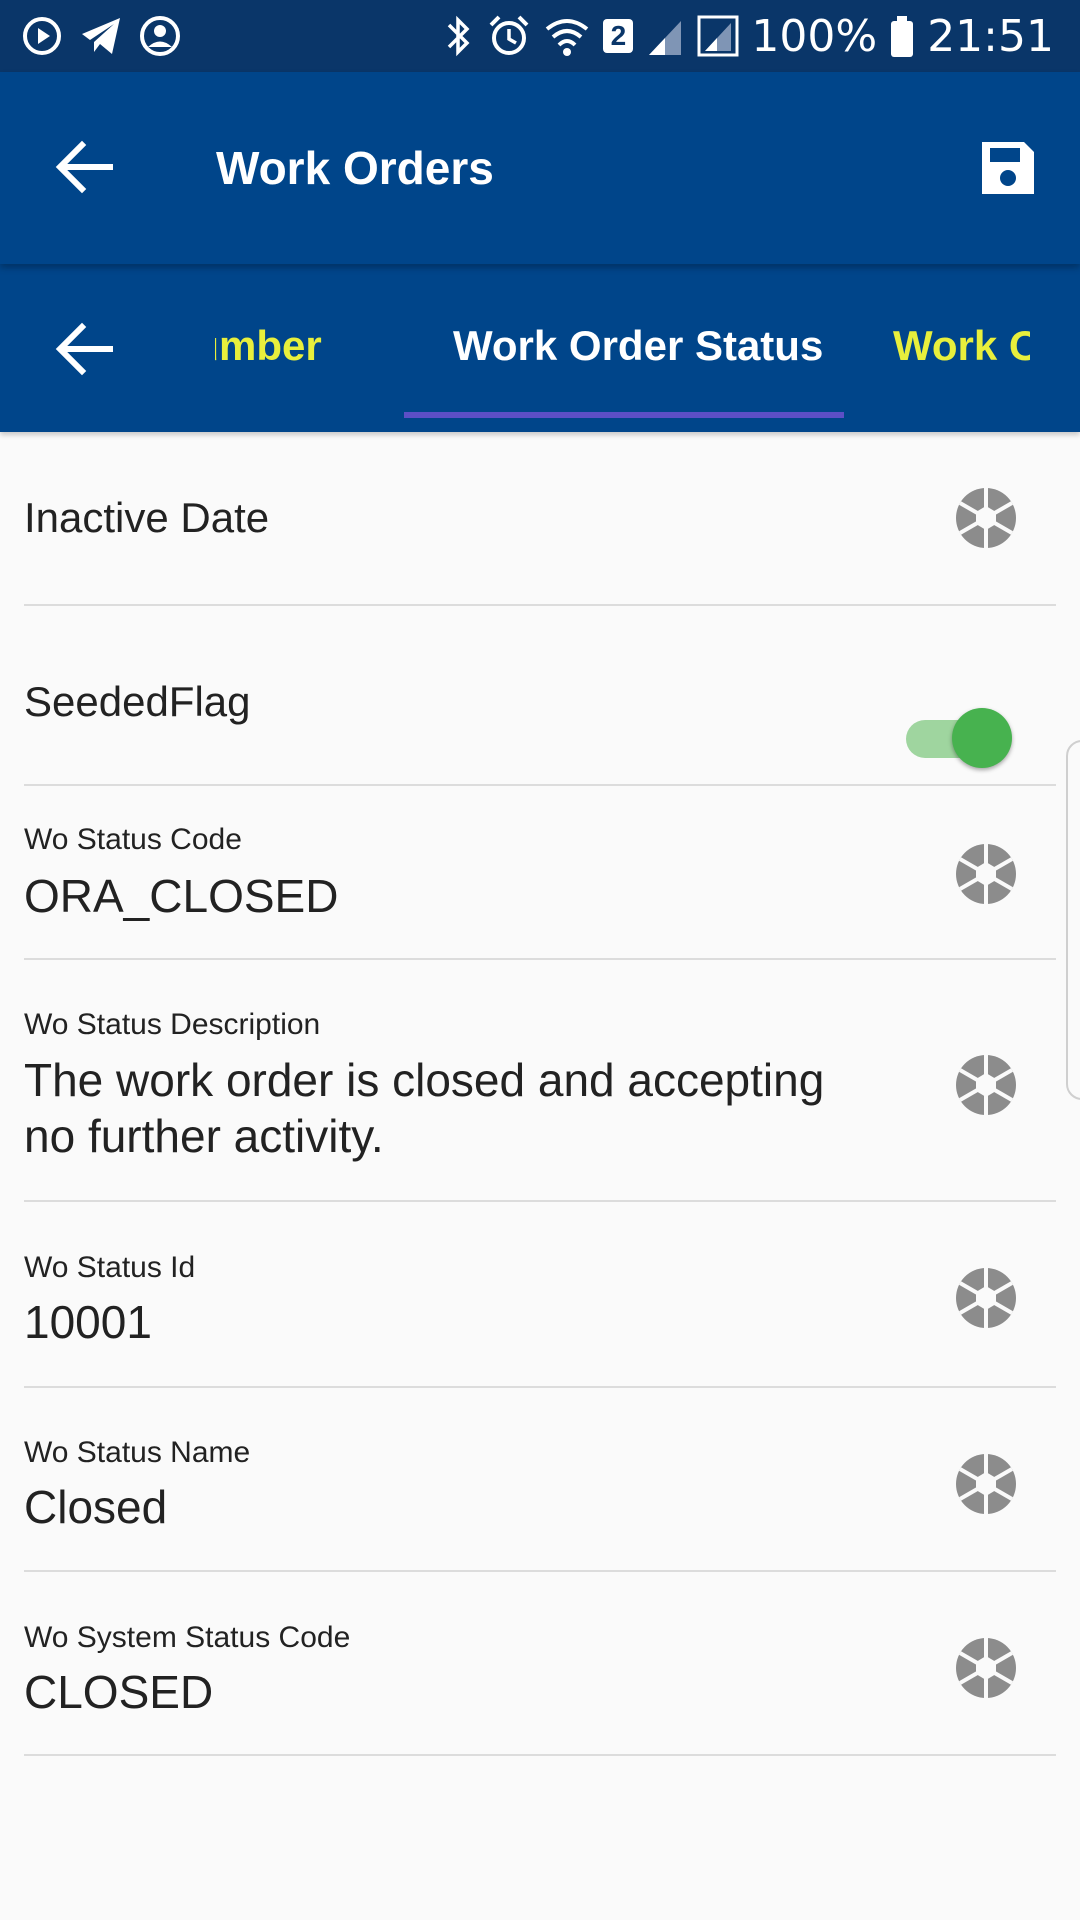 The width and height of the screenshot is (1080, 1920). What do you see at coordinates (137, 1452) in the screenshot?
I see `field-label: Wo Status Name` at bounding box center [137, 1452].